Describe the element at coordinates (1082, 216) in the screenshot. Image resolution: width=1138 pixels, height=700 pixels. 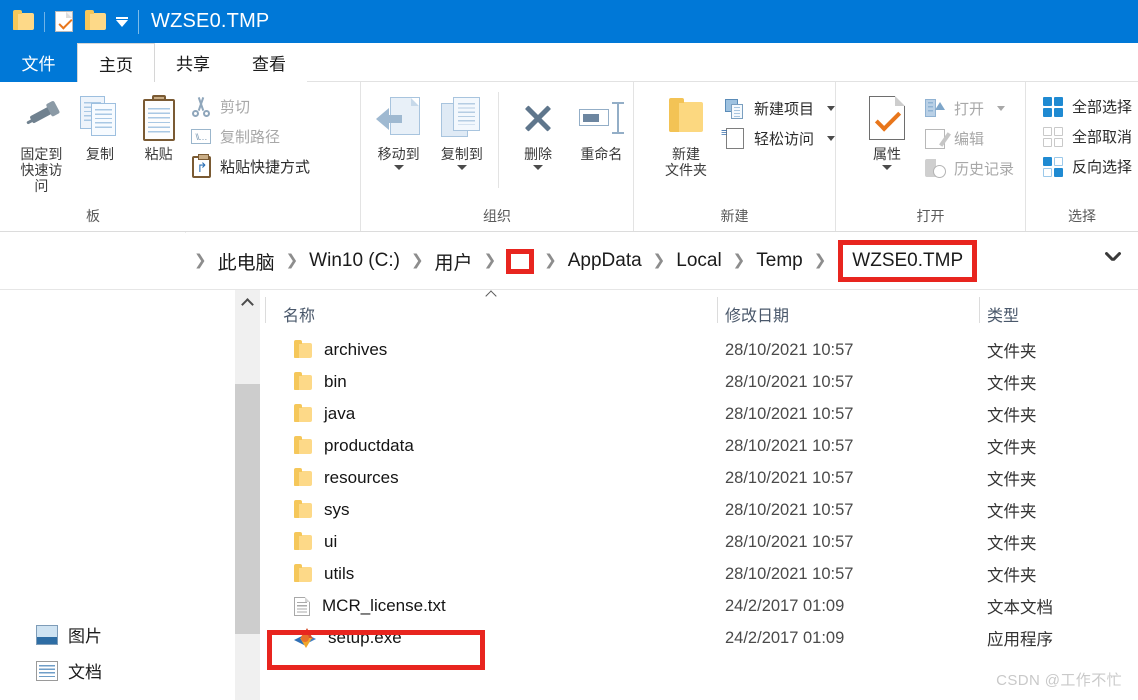
I see `ribbon-group-select-label: 选择` at that location.